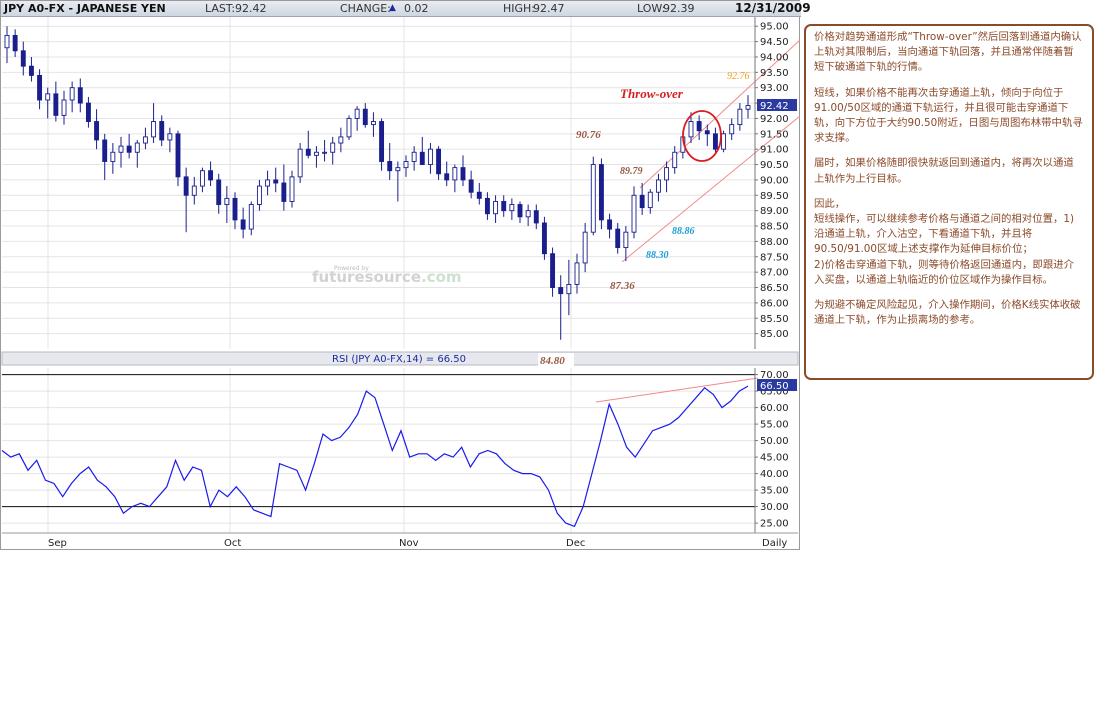  What do you see at coordinates (774, 106) in the screenshot?
I see `svg-text: 92.42` at bounding box center [774, 106].